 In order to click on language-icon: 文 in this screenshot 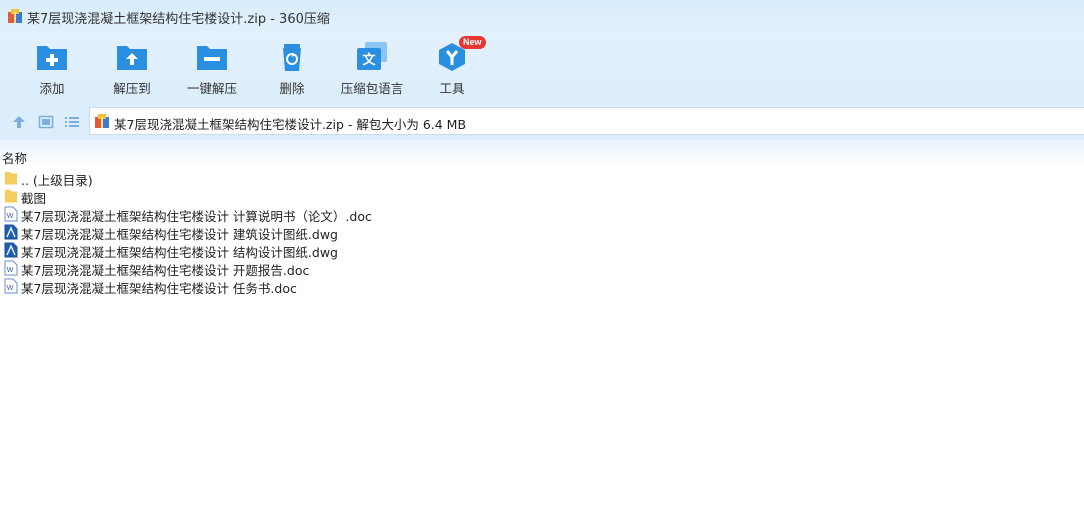, I will do `click(372, 56)`.